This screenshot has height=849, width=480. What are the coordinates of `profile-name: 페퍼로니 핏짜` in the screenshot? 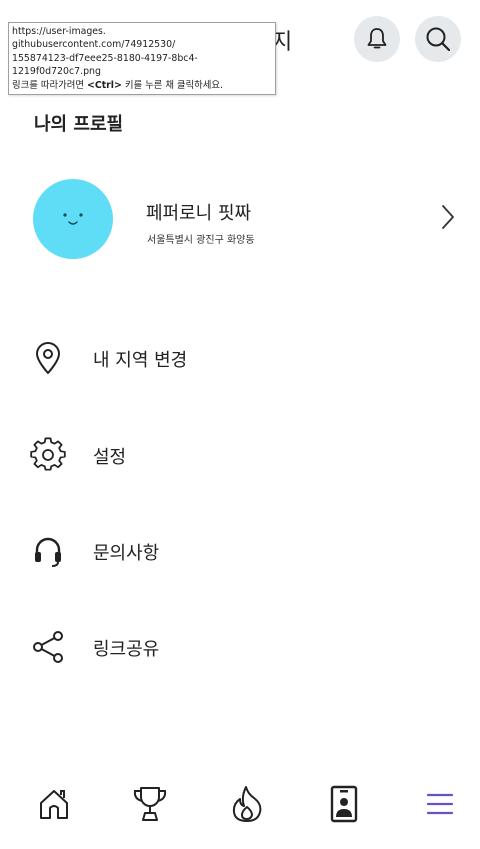 It's located at (199, 213).